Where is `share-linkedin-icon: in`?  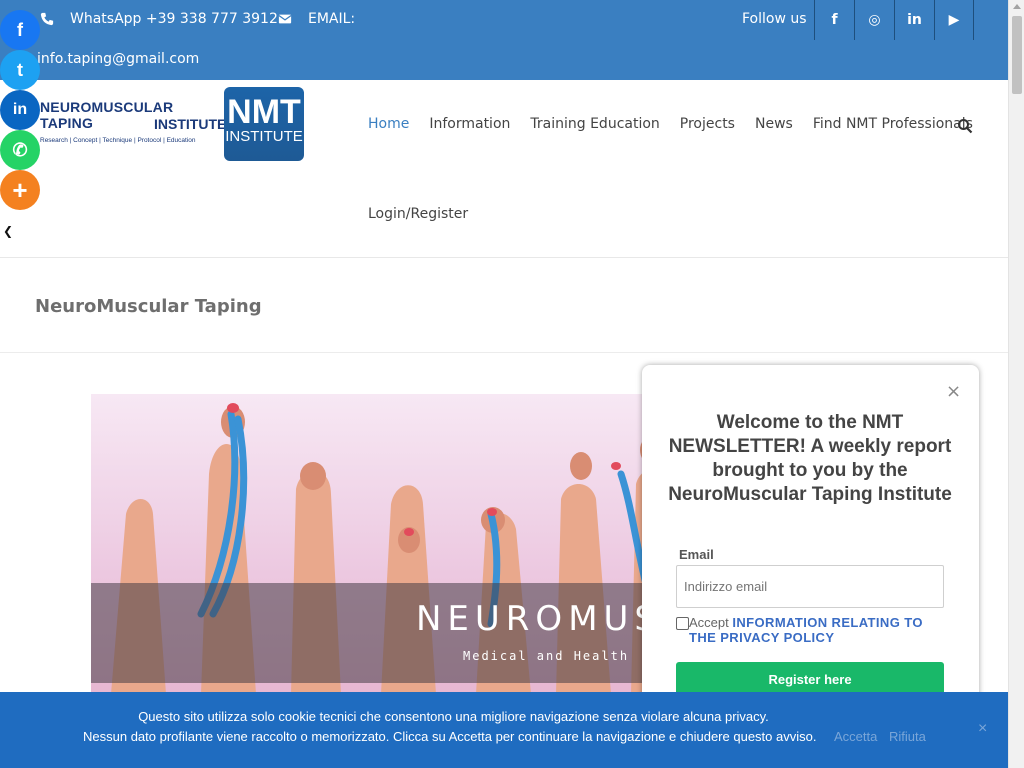 share-linkedin-icon: in is located at coordinates (20, 110).